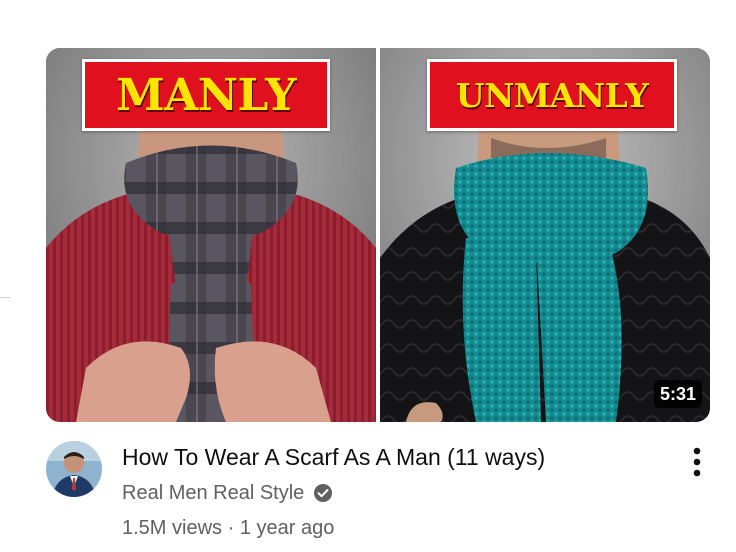 The width and height of the screenshot is (736, 552). What do you see at coordinates (213, 493) in the screenshot?
I see `channel-name: Real Men Real Style` at bounding box center [213, 493].